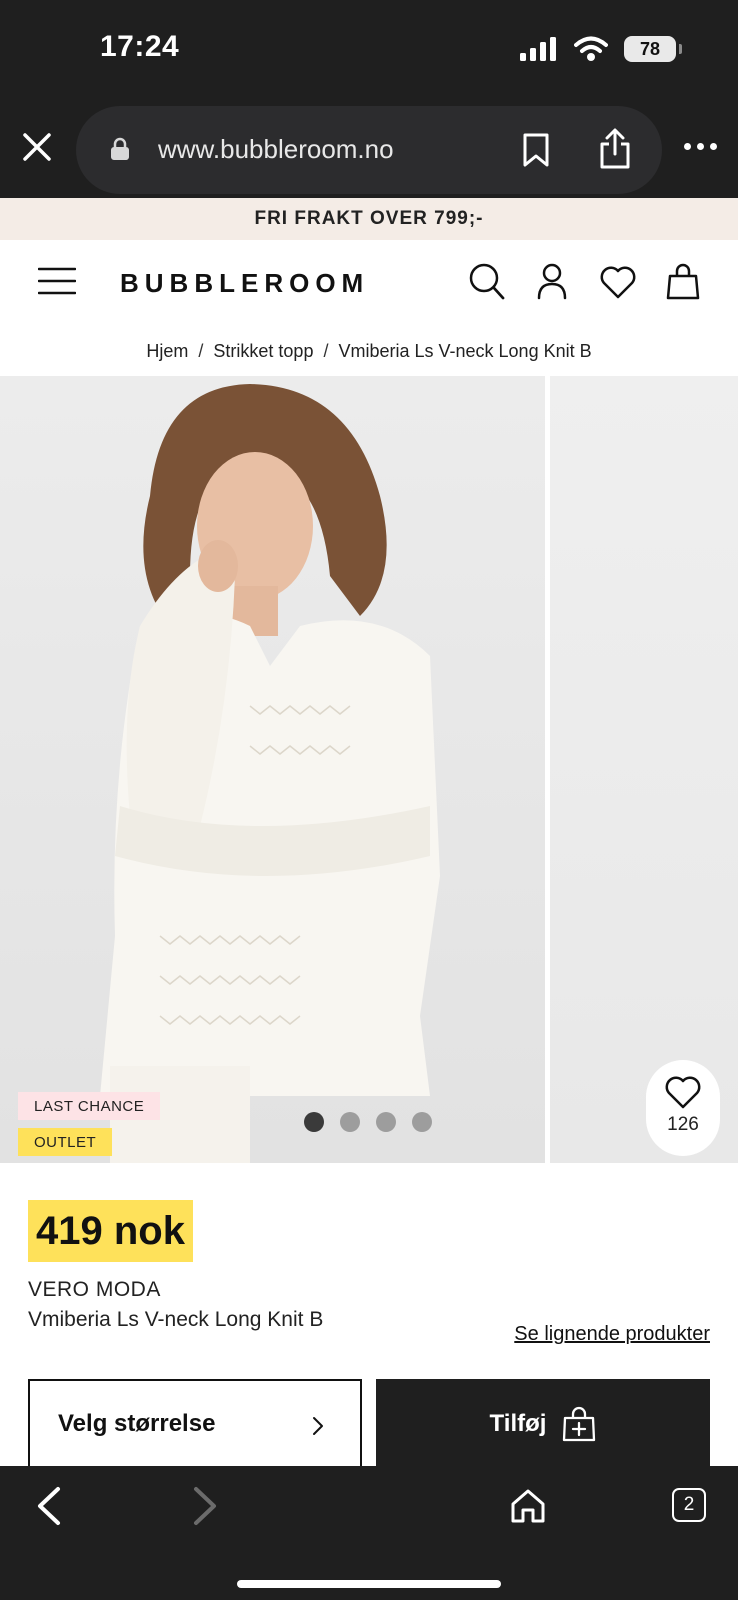  What do you see at coordinates (591, 48) in the screenshot?
I see `wifi-icon` at bounding box center [591, 48].